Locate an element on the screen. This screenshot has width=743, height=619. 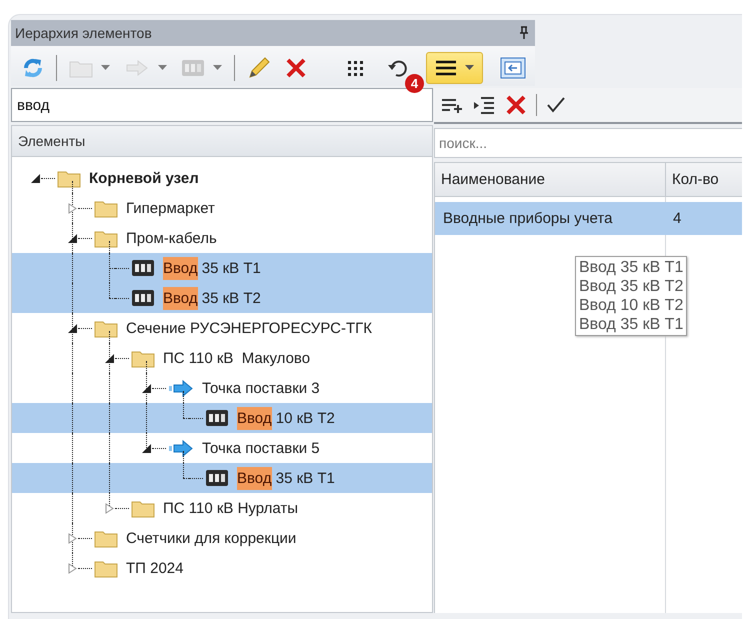
tree-row: ПС 110 кВ Макулово is located at coordinates (222, 358).